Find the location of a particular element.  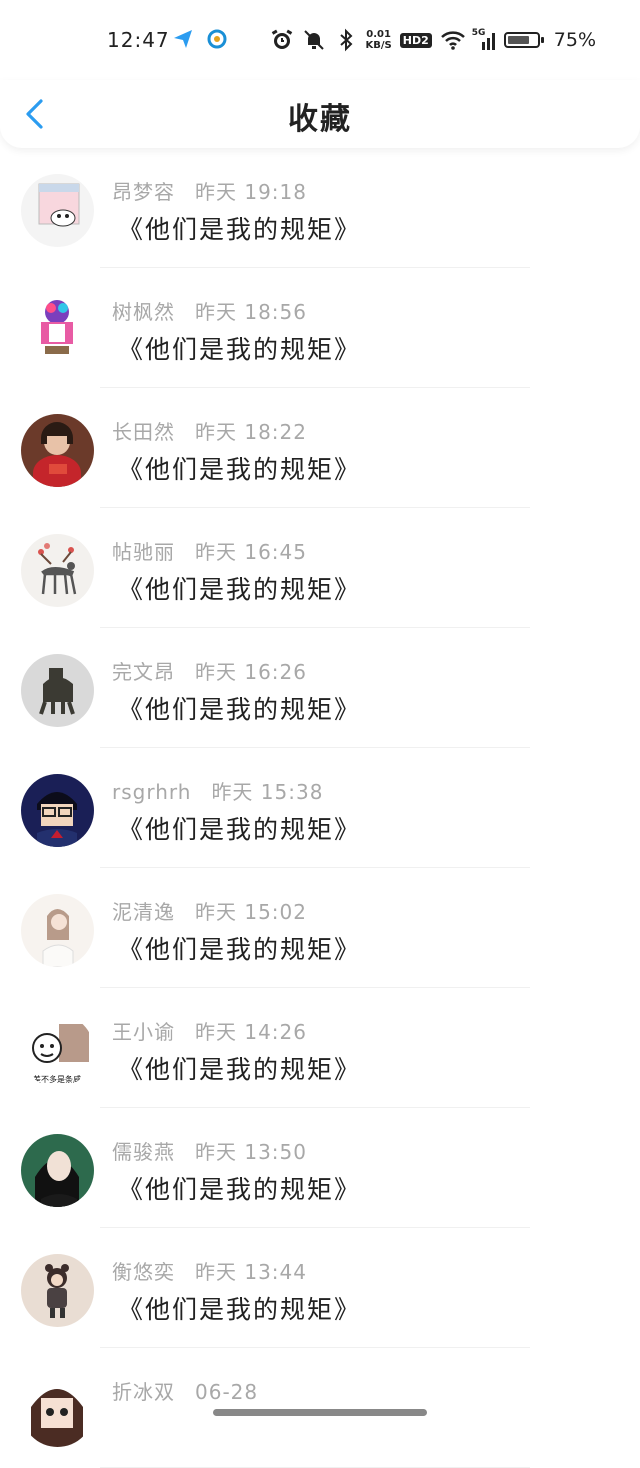

item-meta: rsgrhrh 昨天 15:38 is located at coordinates (217, 790).